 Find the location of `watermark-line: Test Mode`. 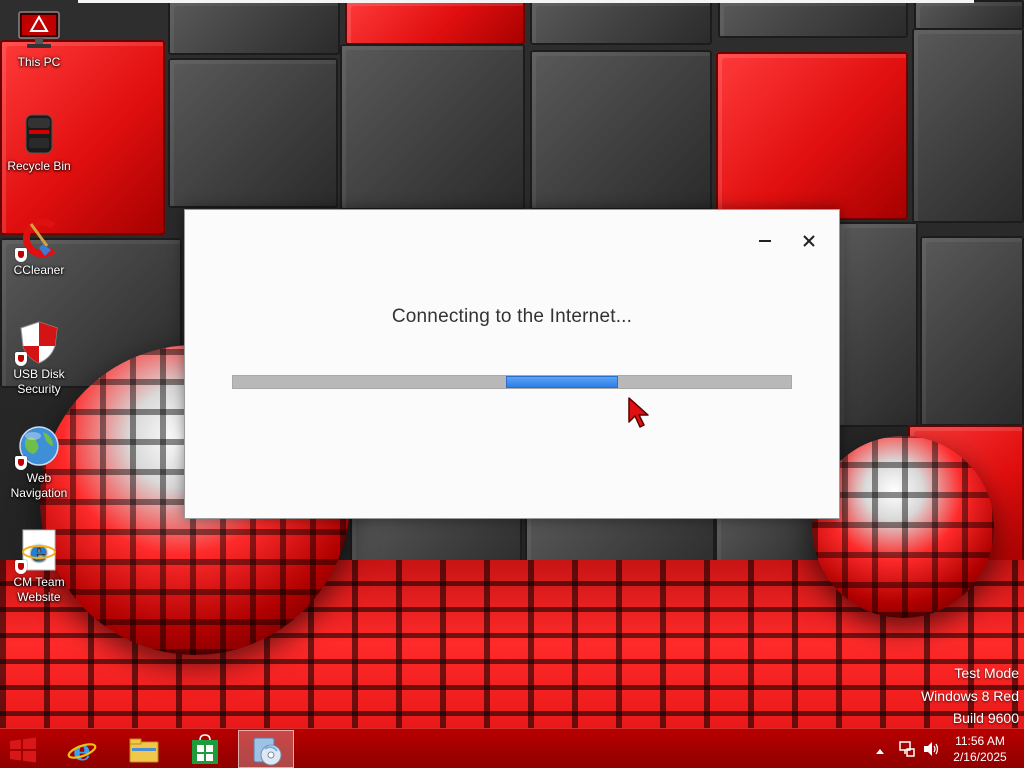

watermark-line: Test Mode is located at coordinates (986, 673).